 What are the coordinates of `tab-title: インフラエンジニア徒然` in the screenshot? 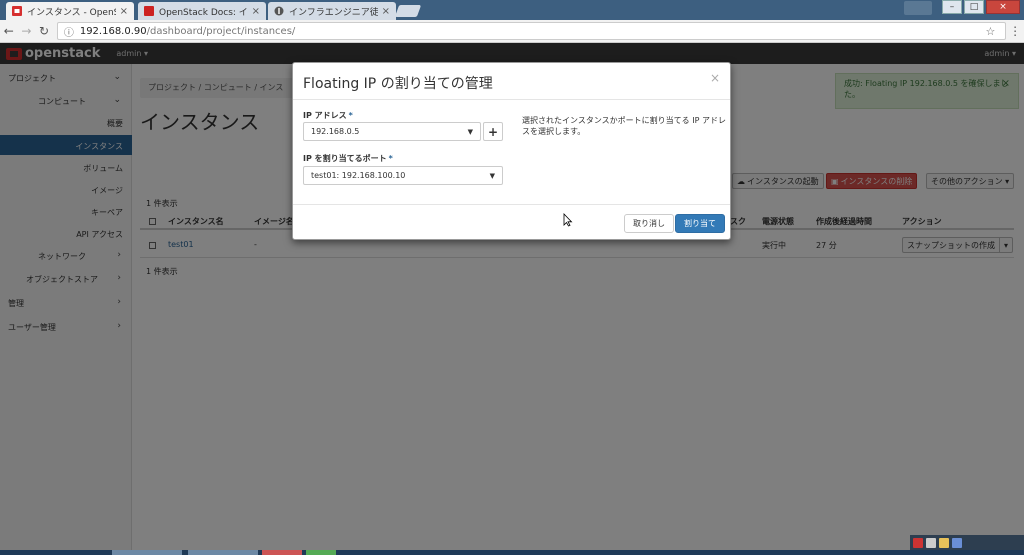 It's located at (333, 12).